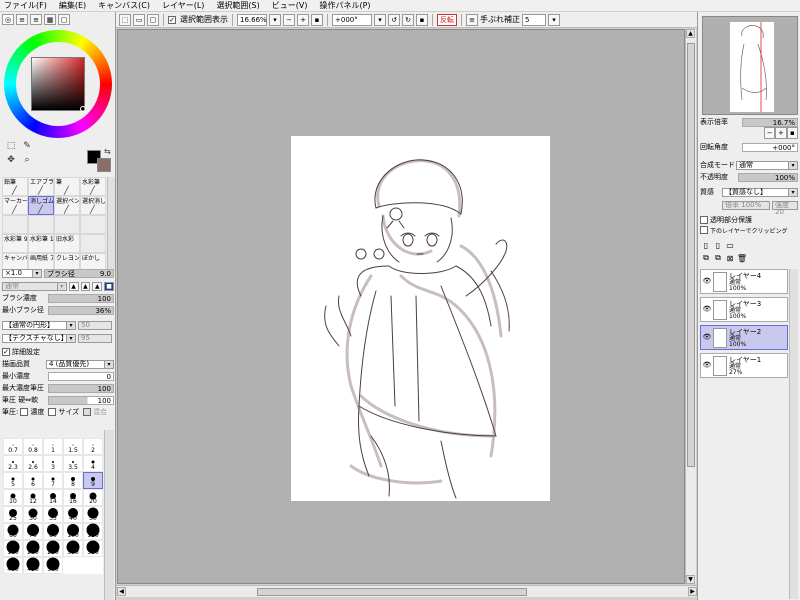 Image resolution: width=800 pixels, height=600 pixels. I want to click on brush-size-preset: 40, so click(73, 514).